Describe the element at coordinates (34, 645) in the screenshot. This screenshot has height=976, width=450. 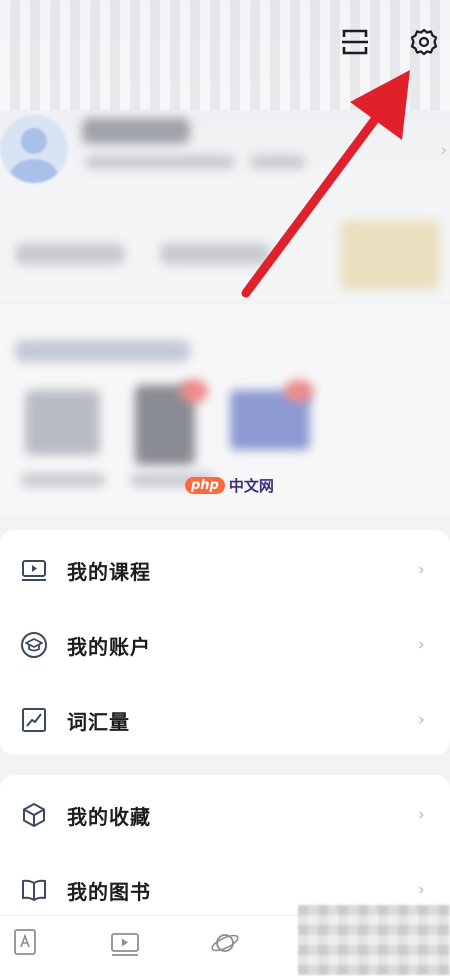
I see `graduation-cap-icon` at that location.